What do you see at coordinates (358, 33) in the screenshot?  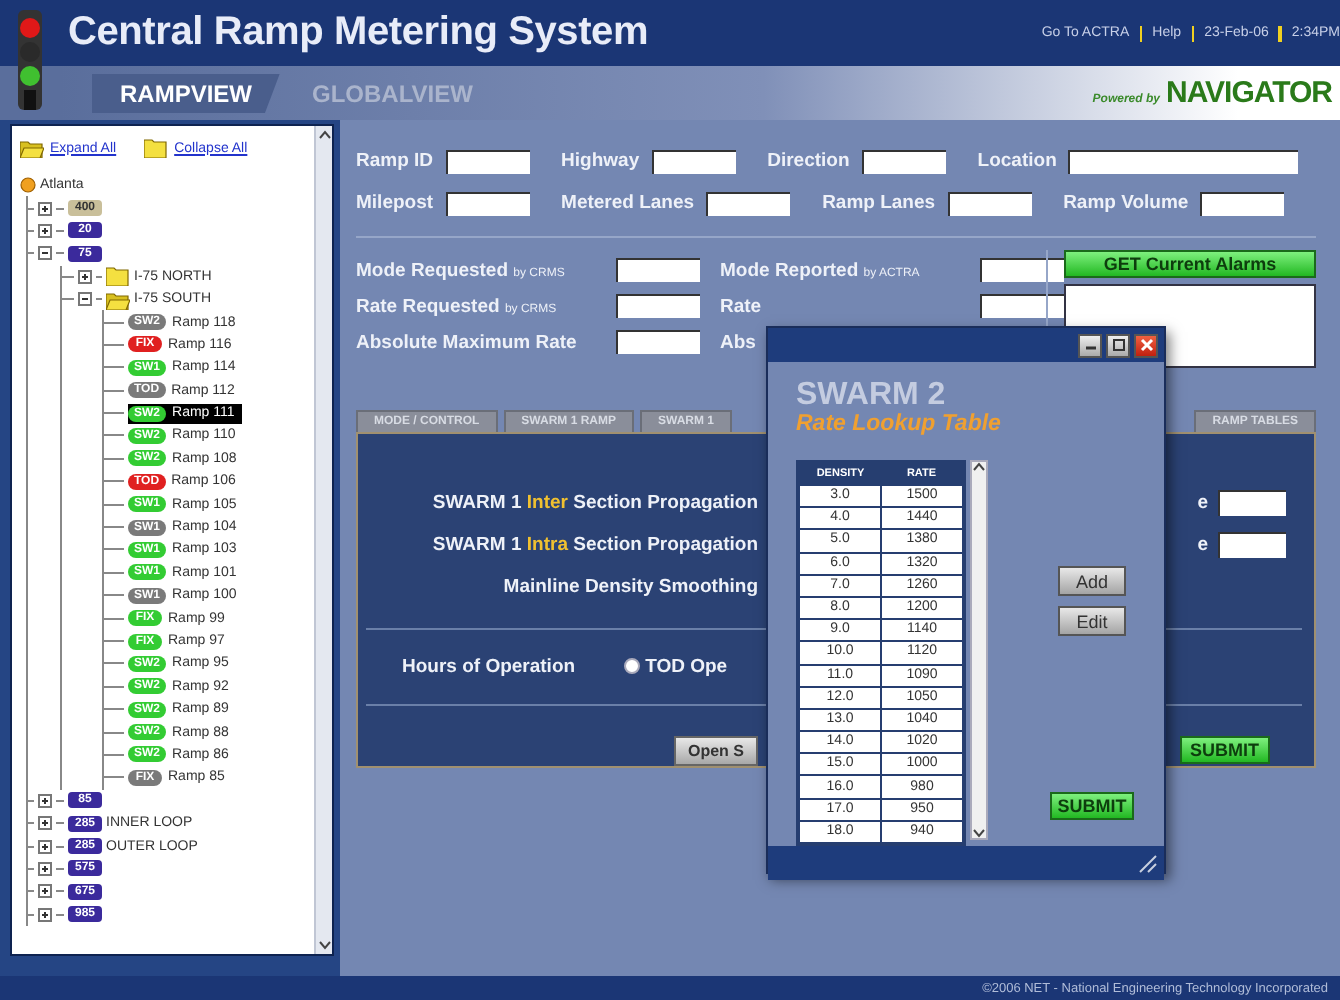 I see `app-title: Central Ramp Metering System` at bounding box center [358, 33].